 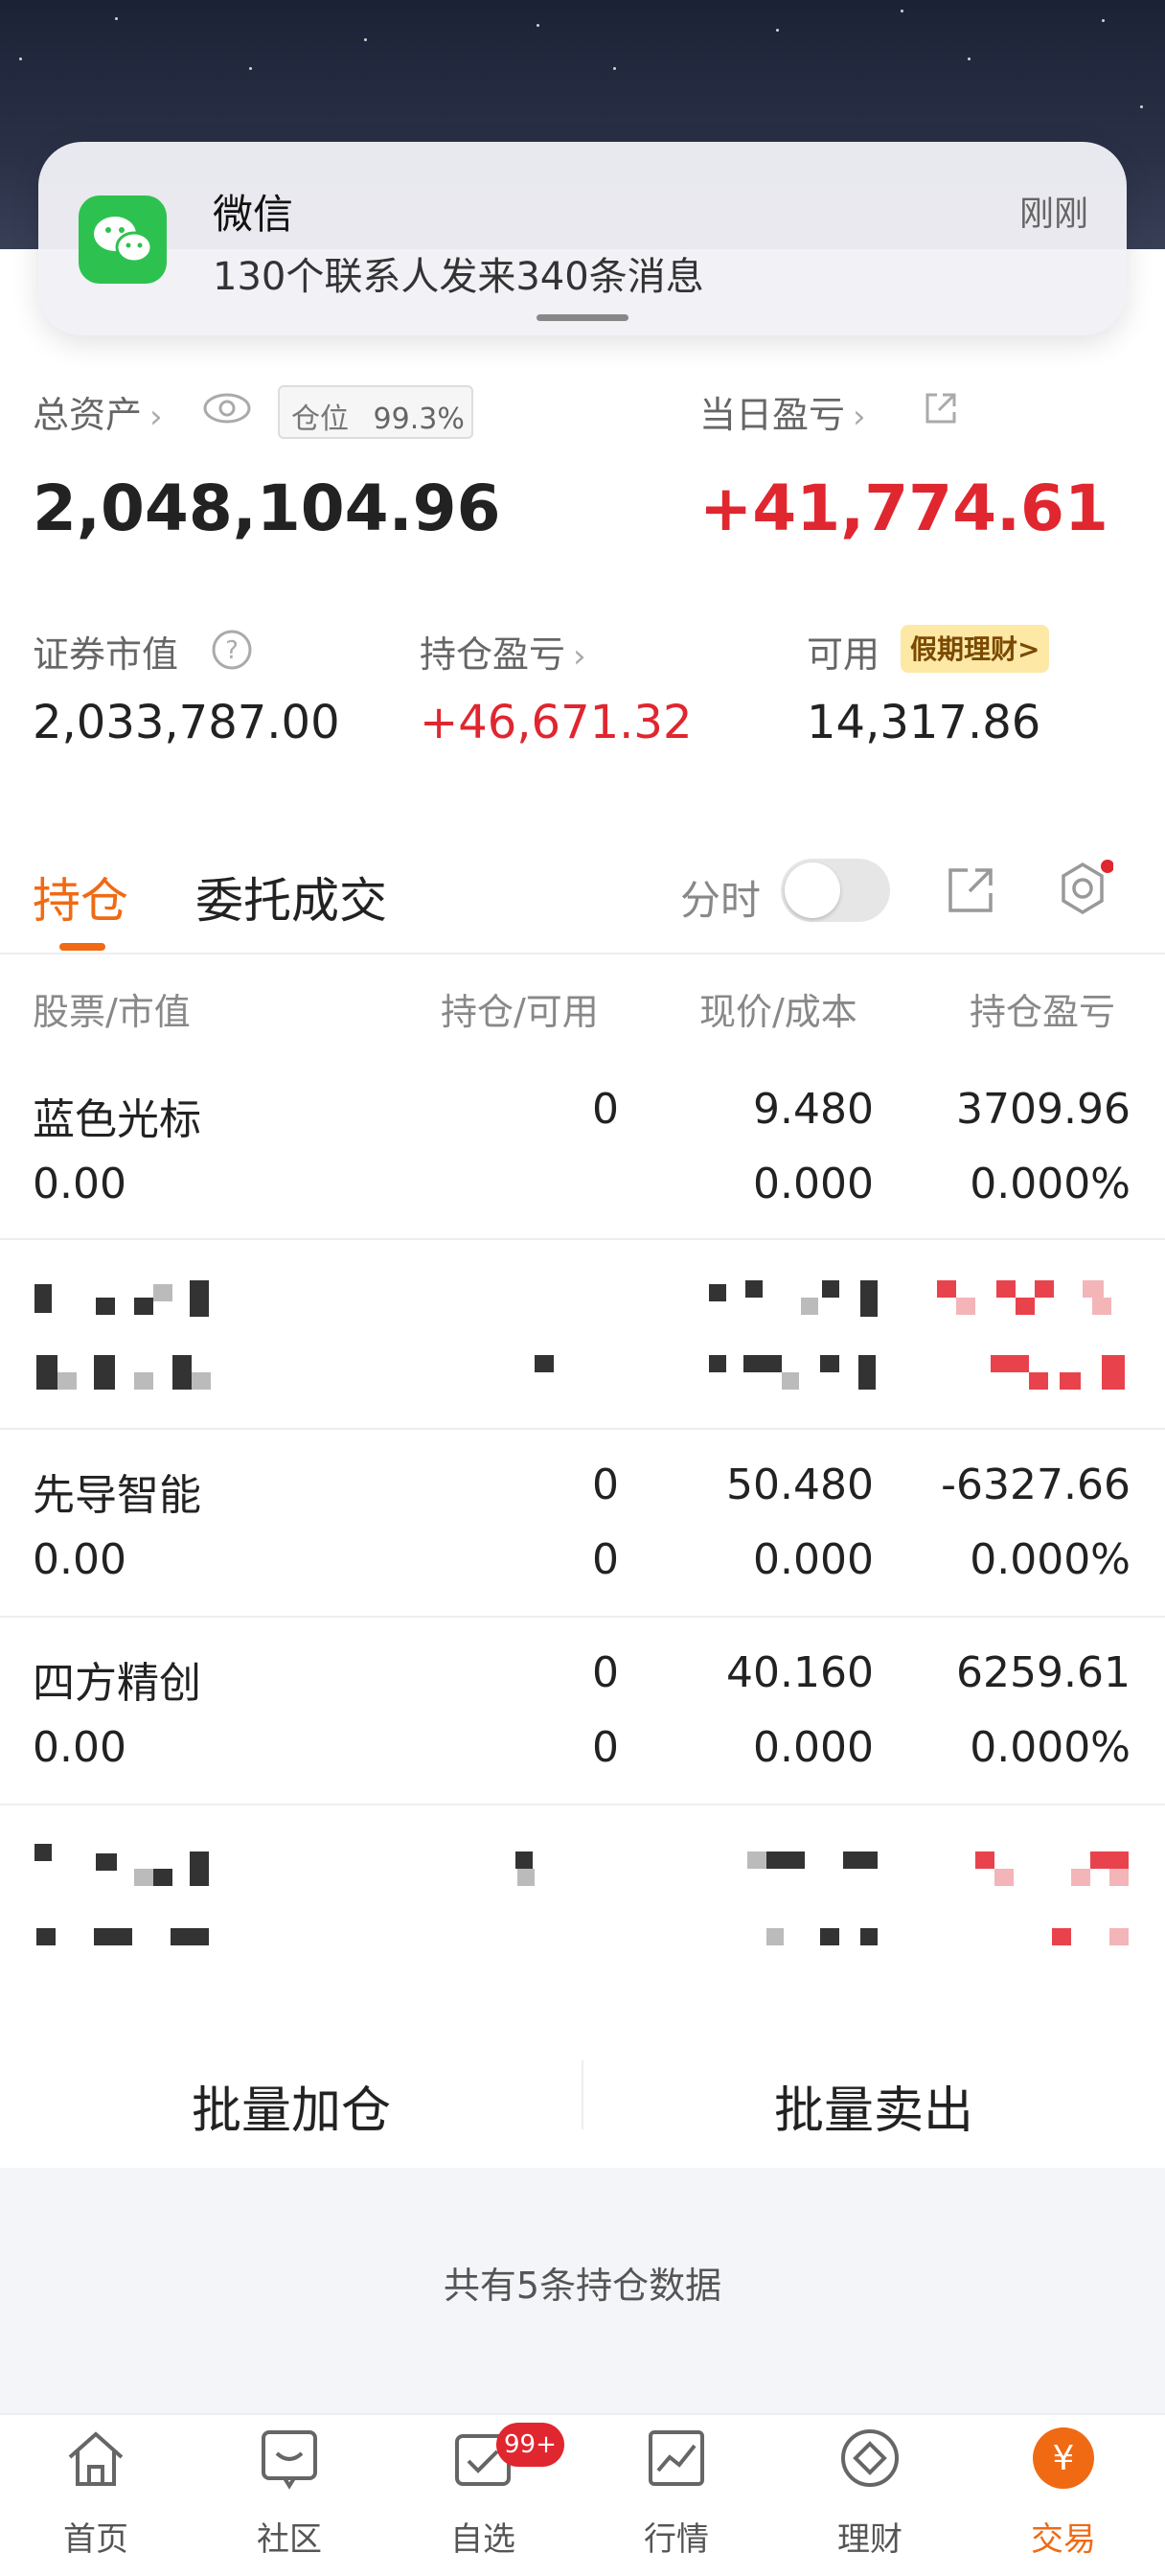 I want to click on position-badge: 仓位 99.3%, so click(x=376, y=412).